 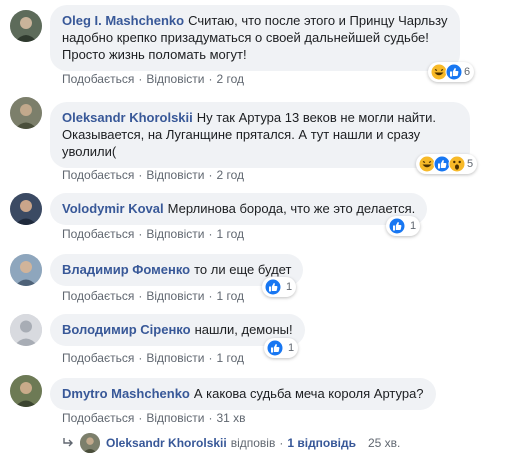 I want to click on reaction-count: 6, so click(x=467, y=72).